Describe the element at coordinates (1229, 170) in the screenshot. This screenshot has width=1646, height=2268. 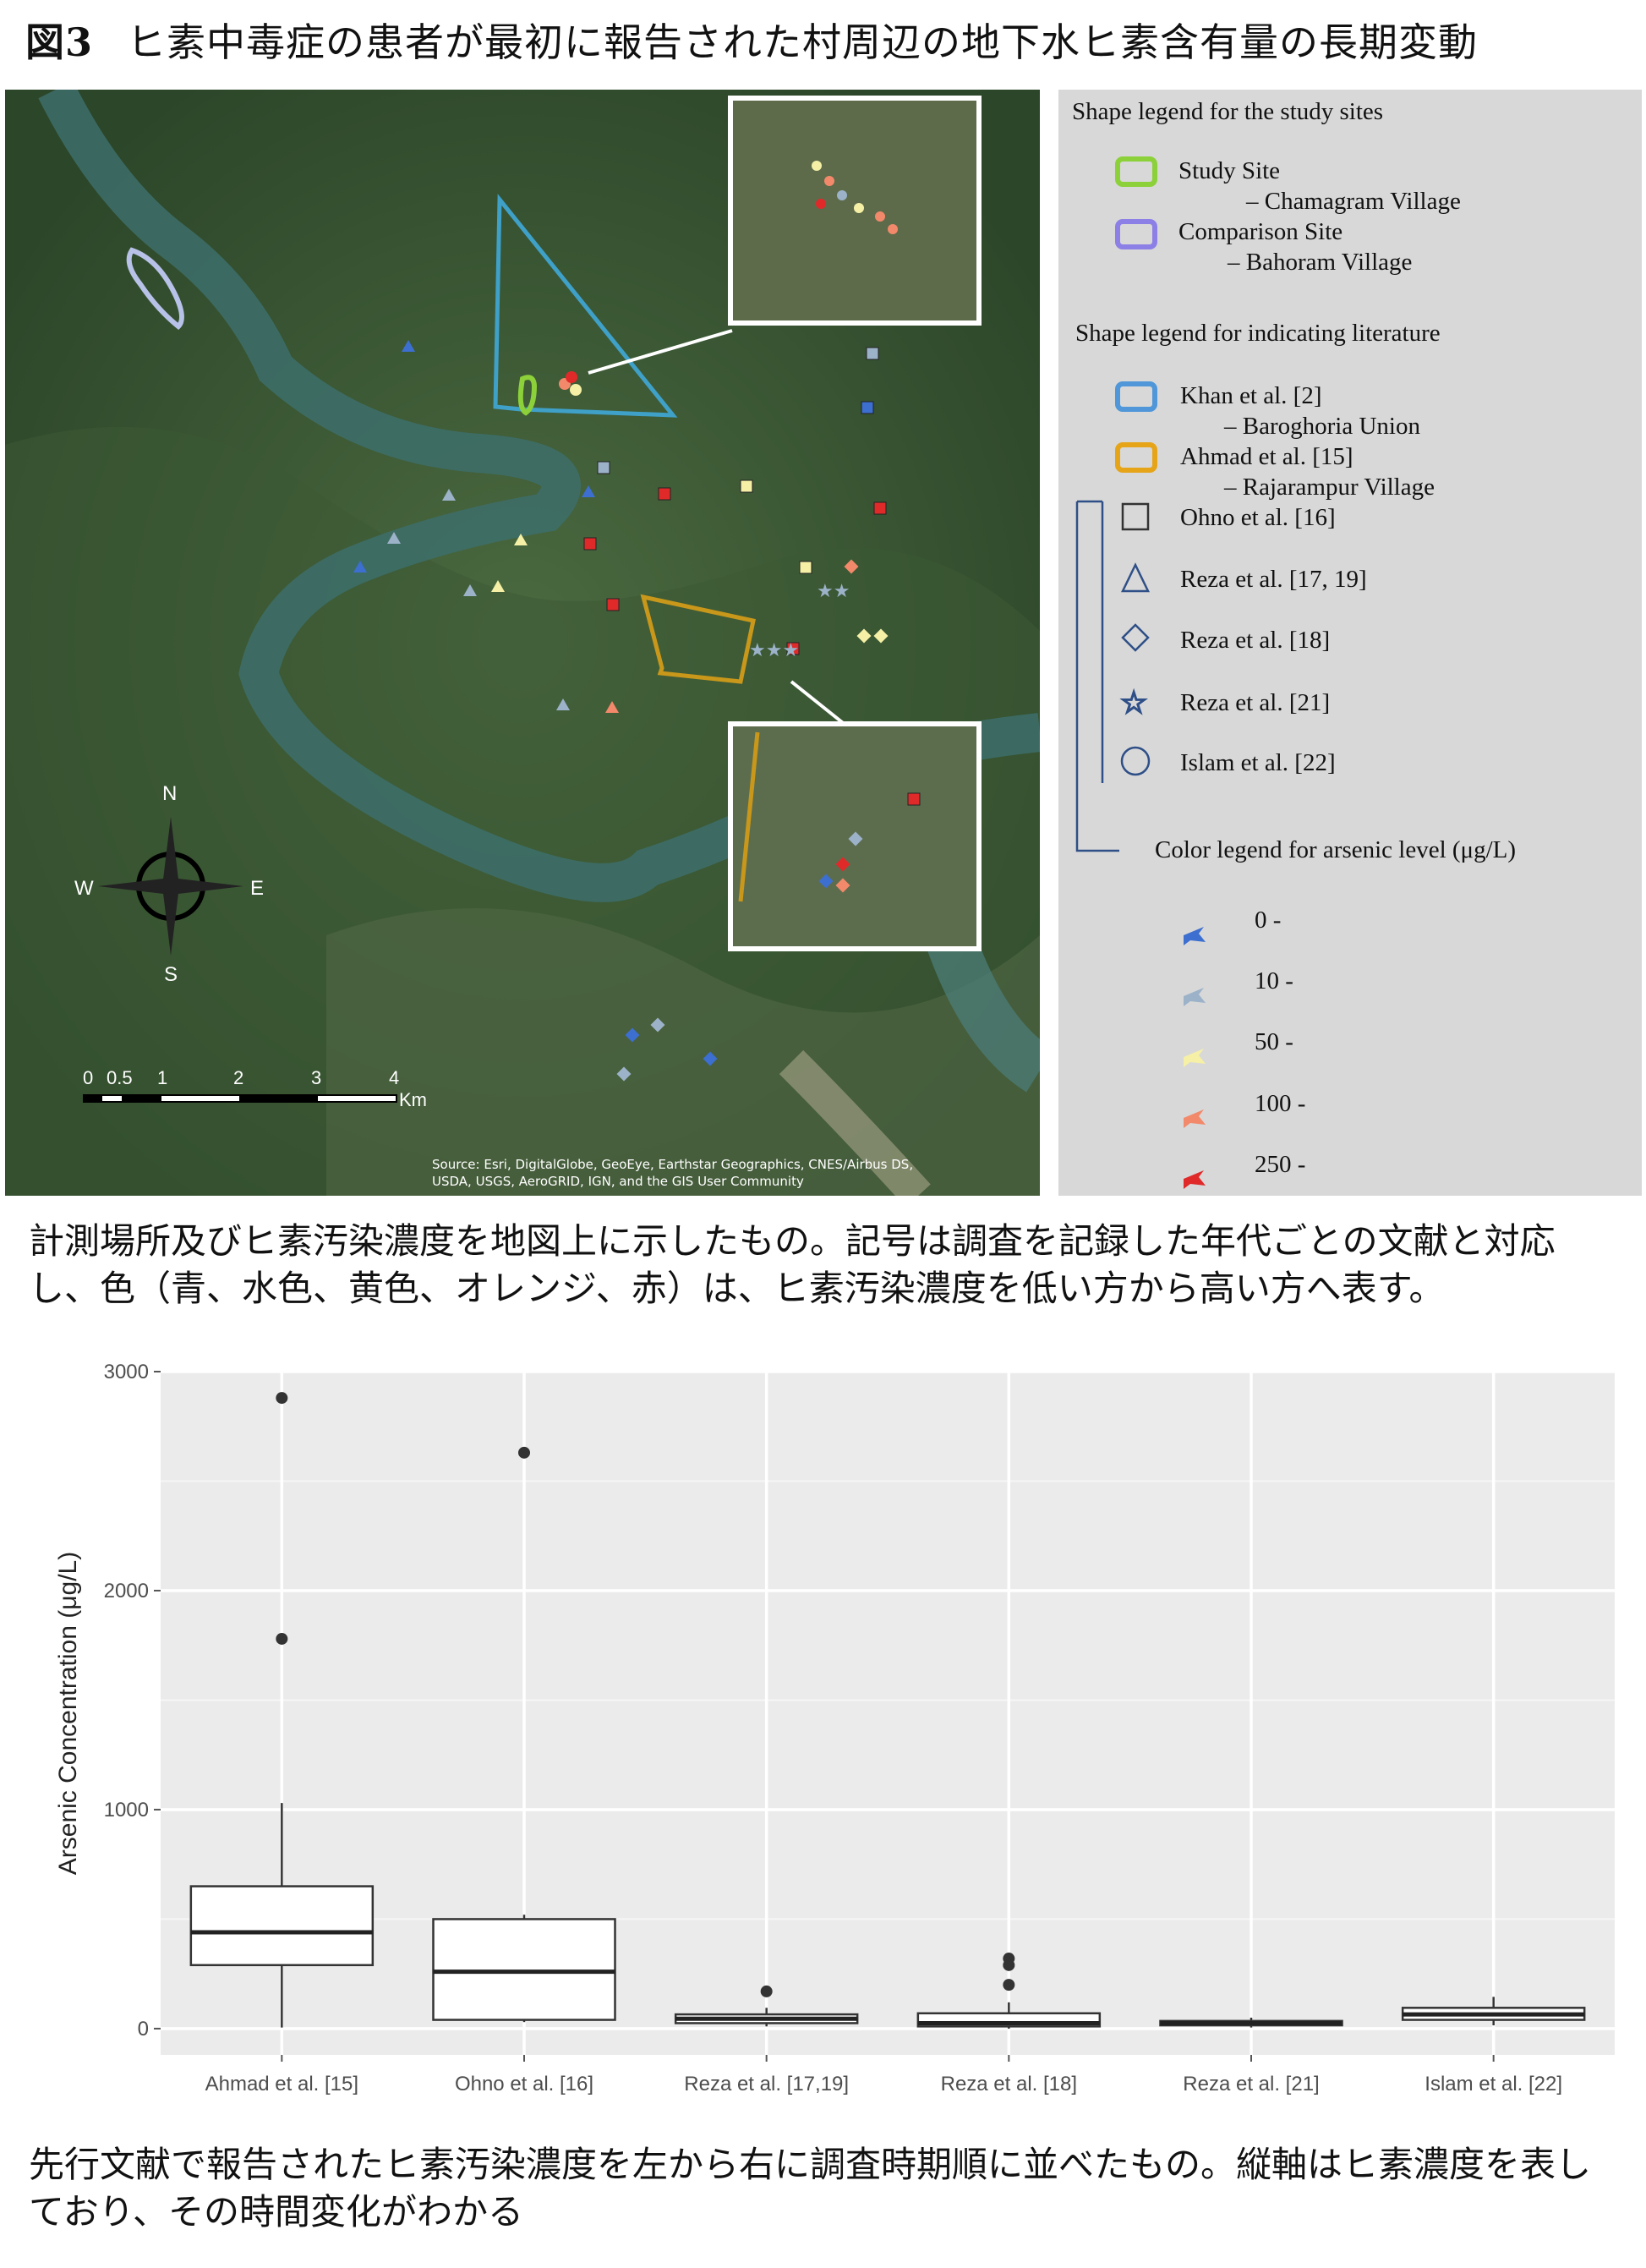
I see `legend-study-site: Study Site` at that location.